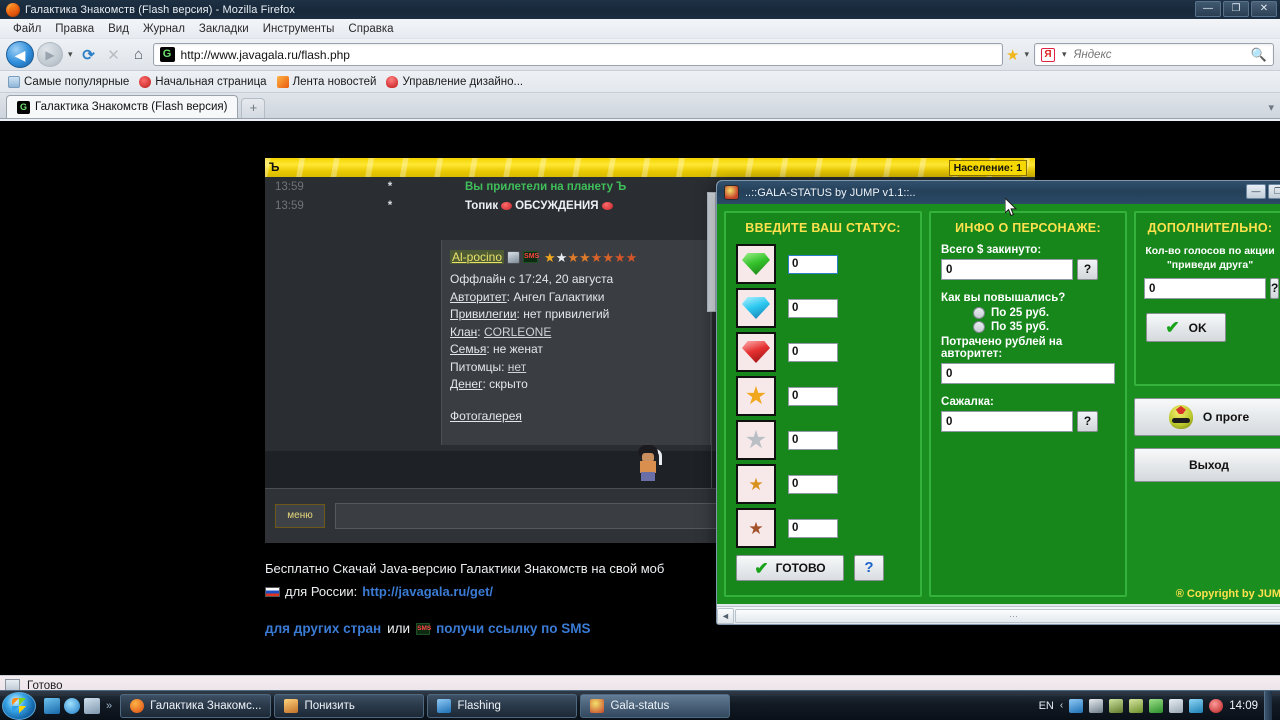 The height and width of the screenshot is (720, 1280). What do you see at coordinates (1208, 9) in the screenshot?
I see `minimize-button: —` at bounding box center [1208, 9].